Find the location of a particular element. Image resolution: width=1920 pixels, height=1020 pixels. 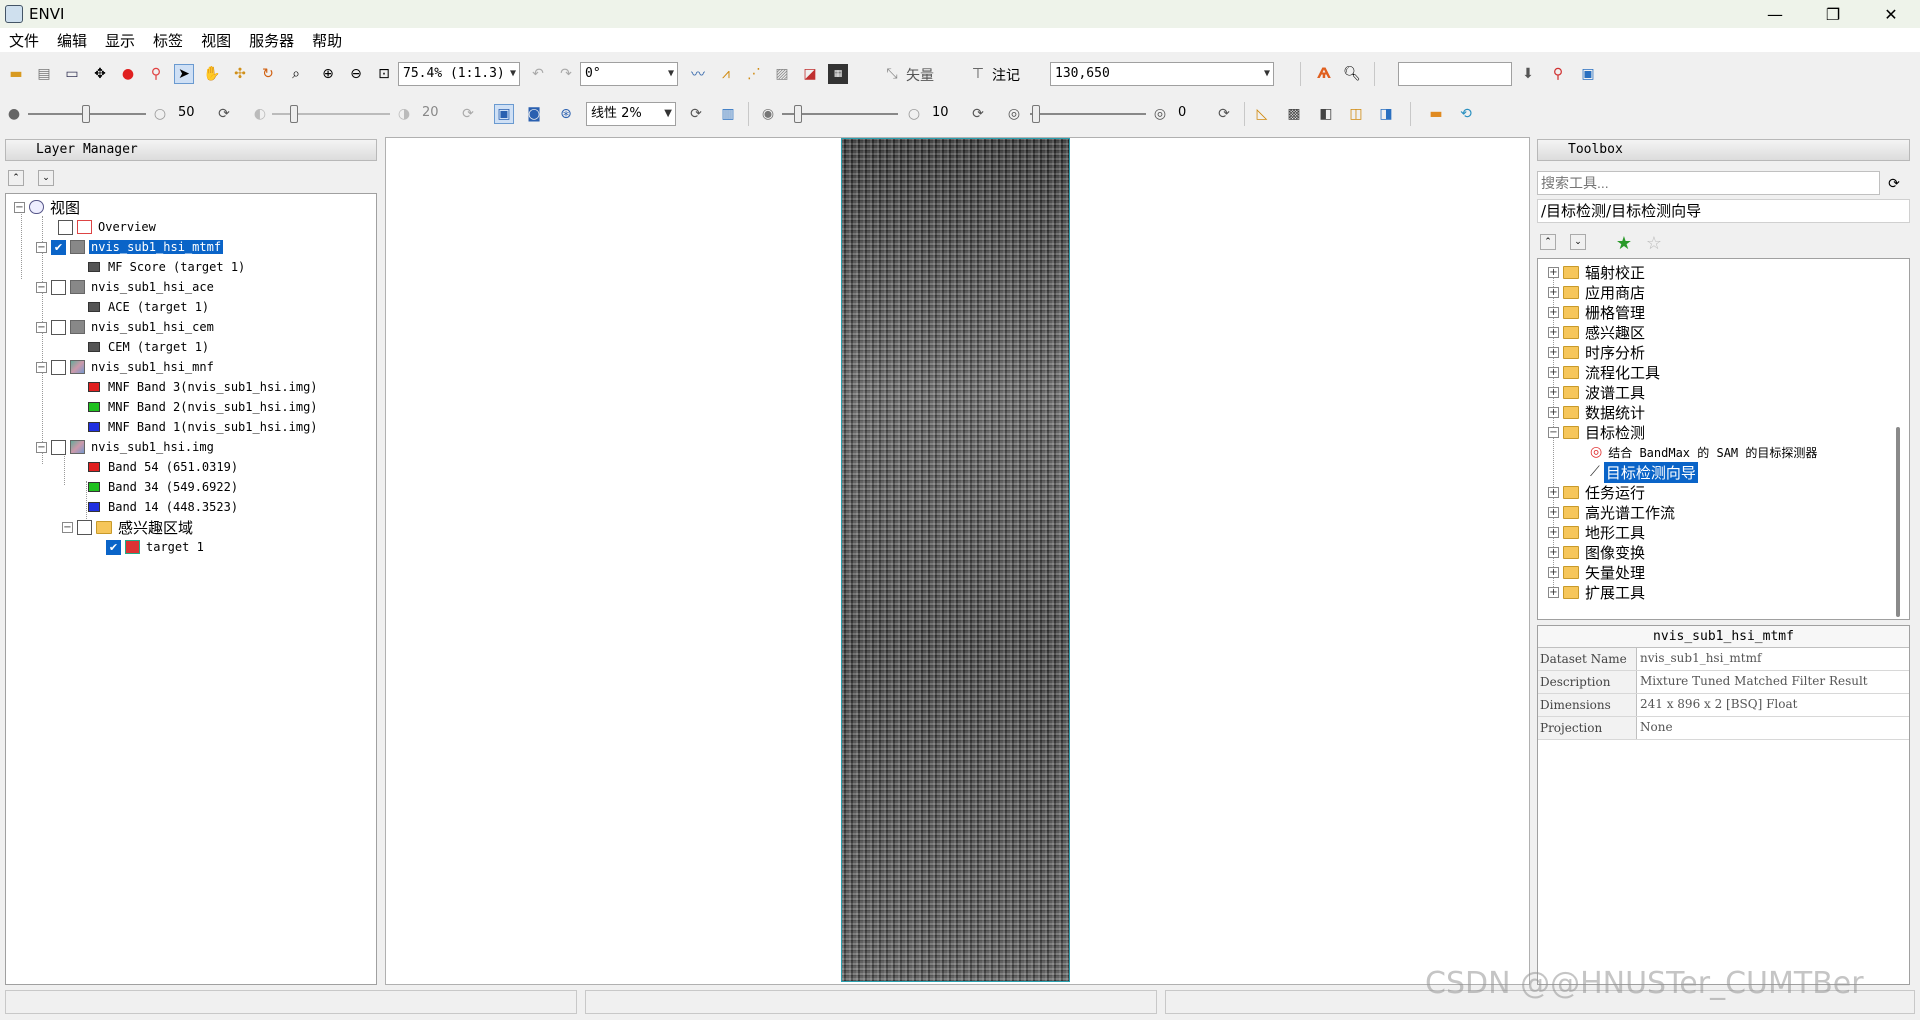

close-button: ✕ is located at coordinates (1891, 14).